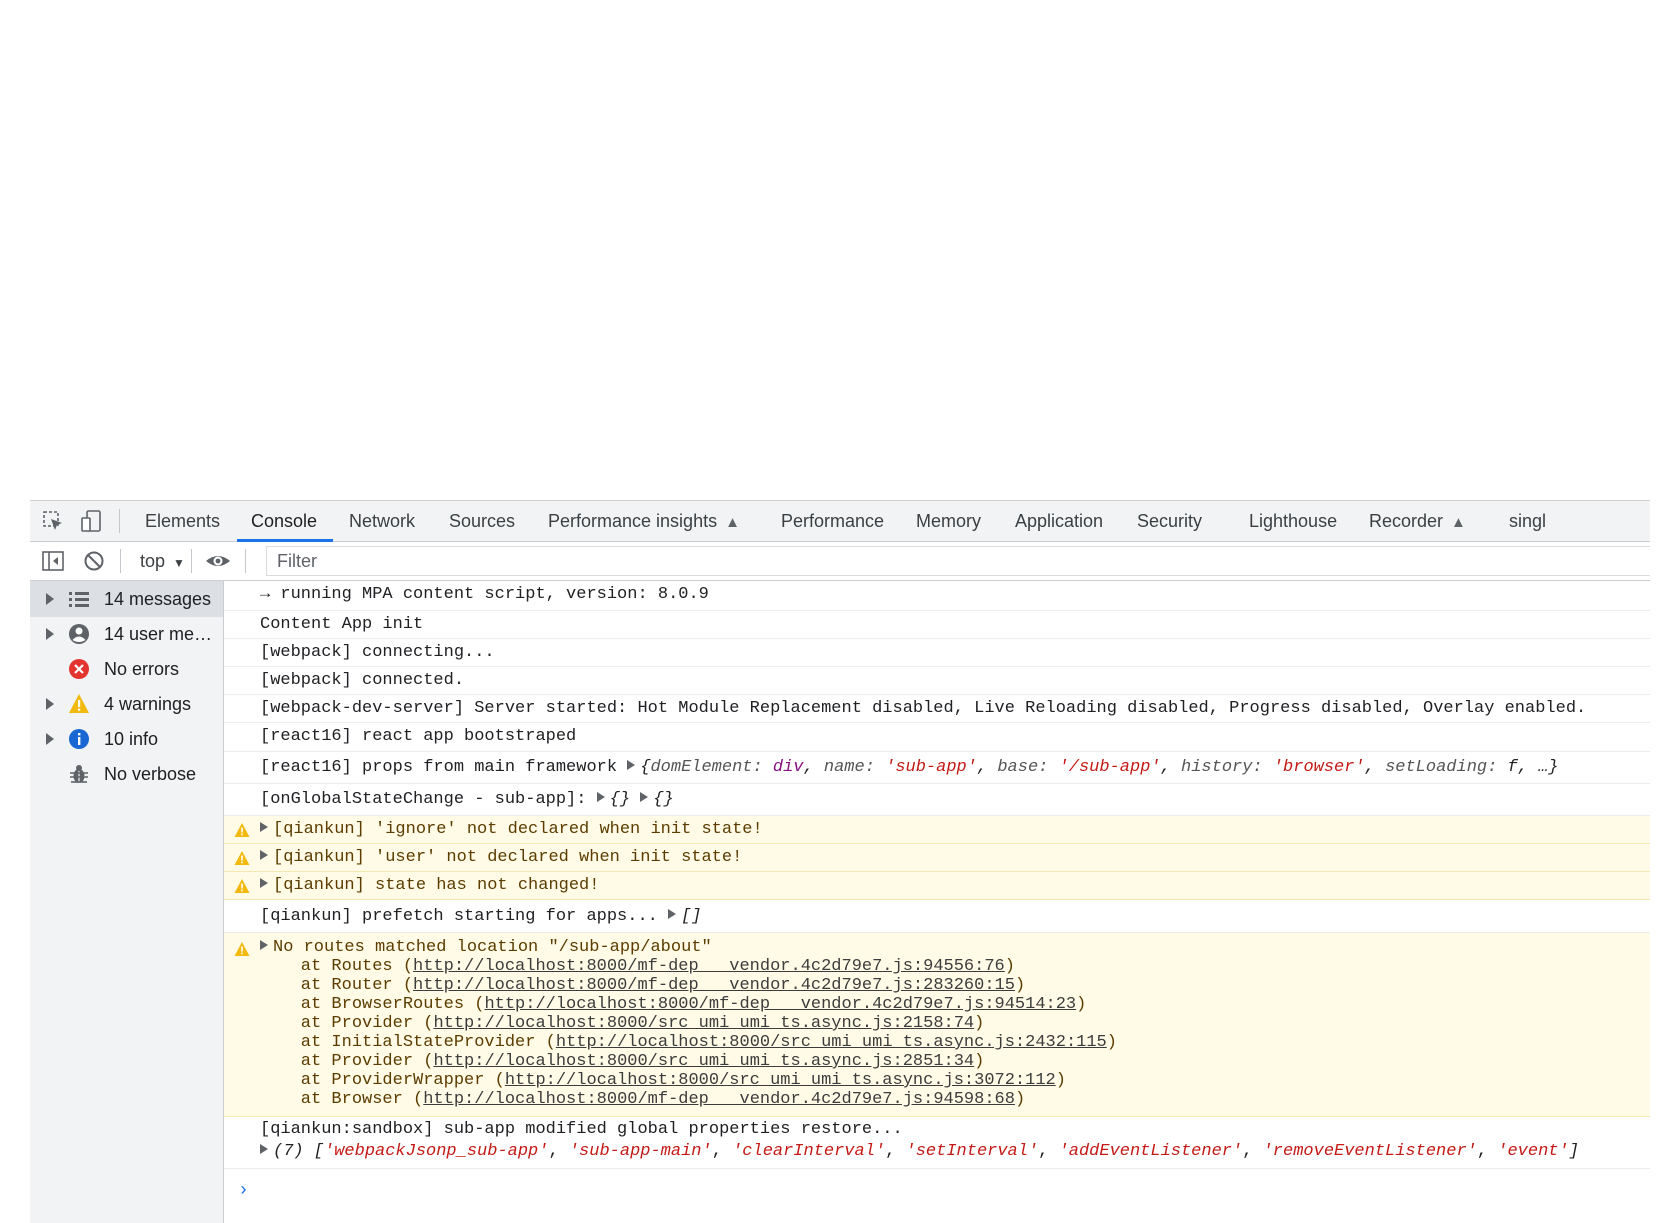 This screenshot has height=1223, width=1668. I want to click on sidebar-item-verbose: No verbose, so click(126, 774).